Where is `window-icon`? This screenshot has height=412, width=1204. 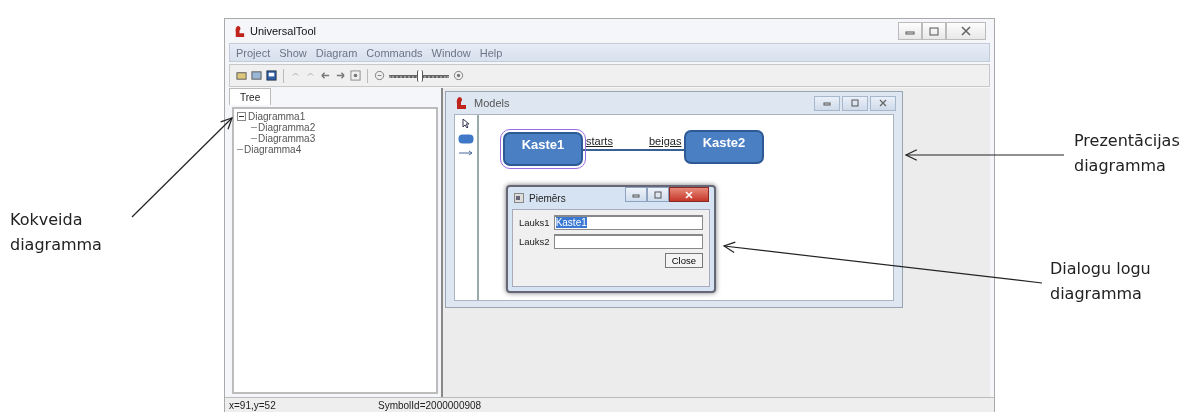
window-icon is located at coordinates (519, 198).